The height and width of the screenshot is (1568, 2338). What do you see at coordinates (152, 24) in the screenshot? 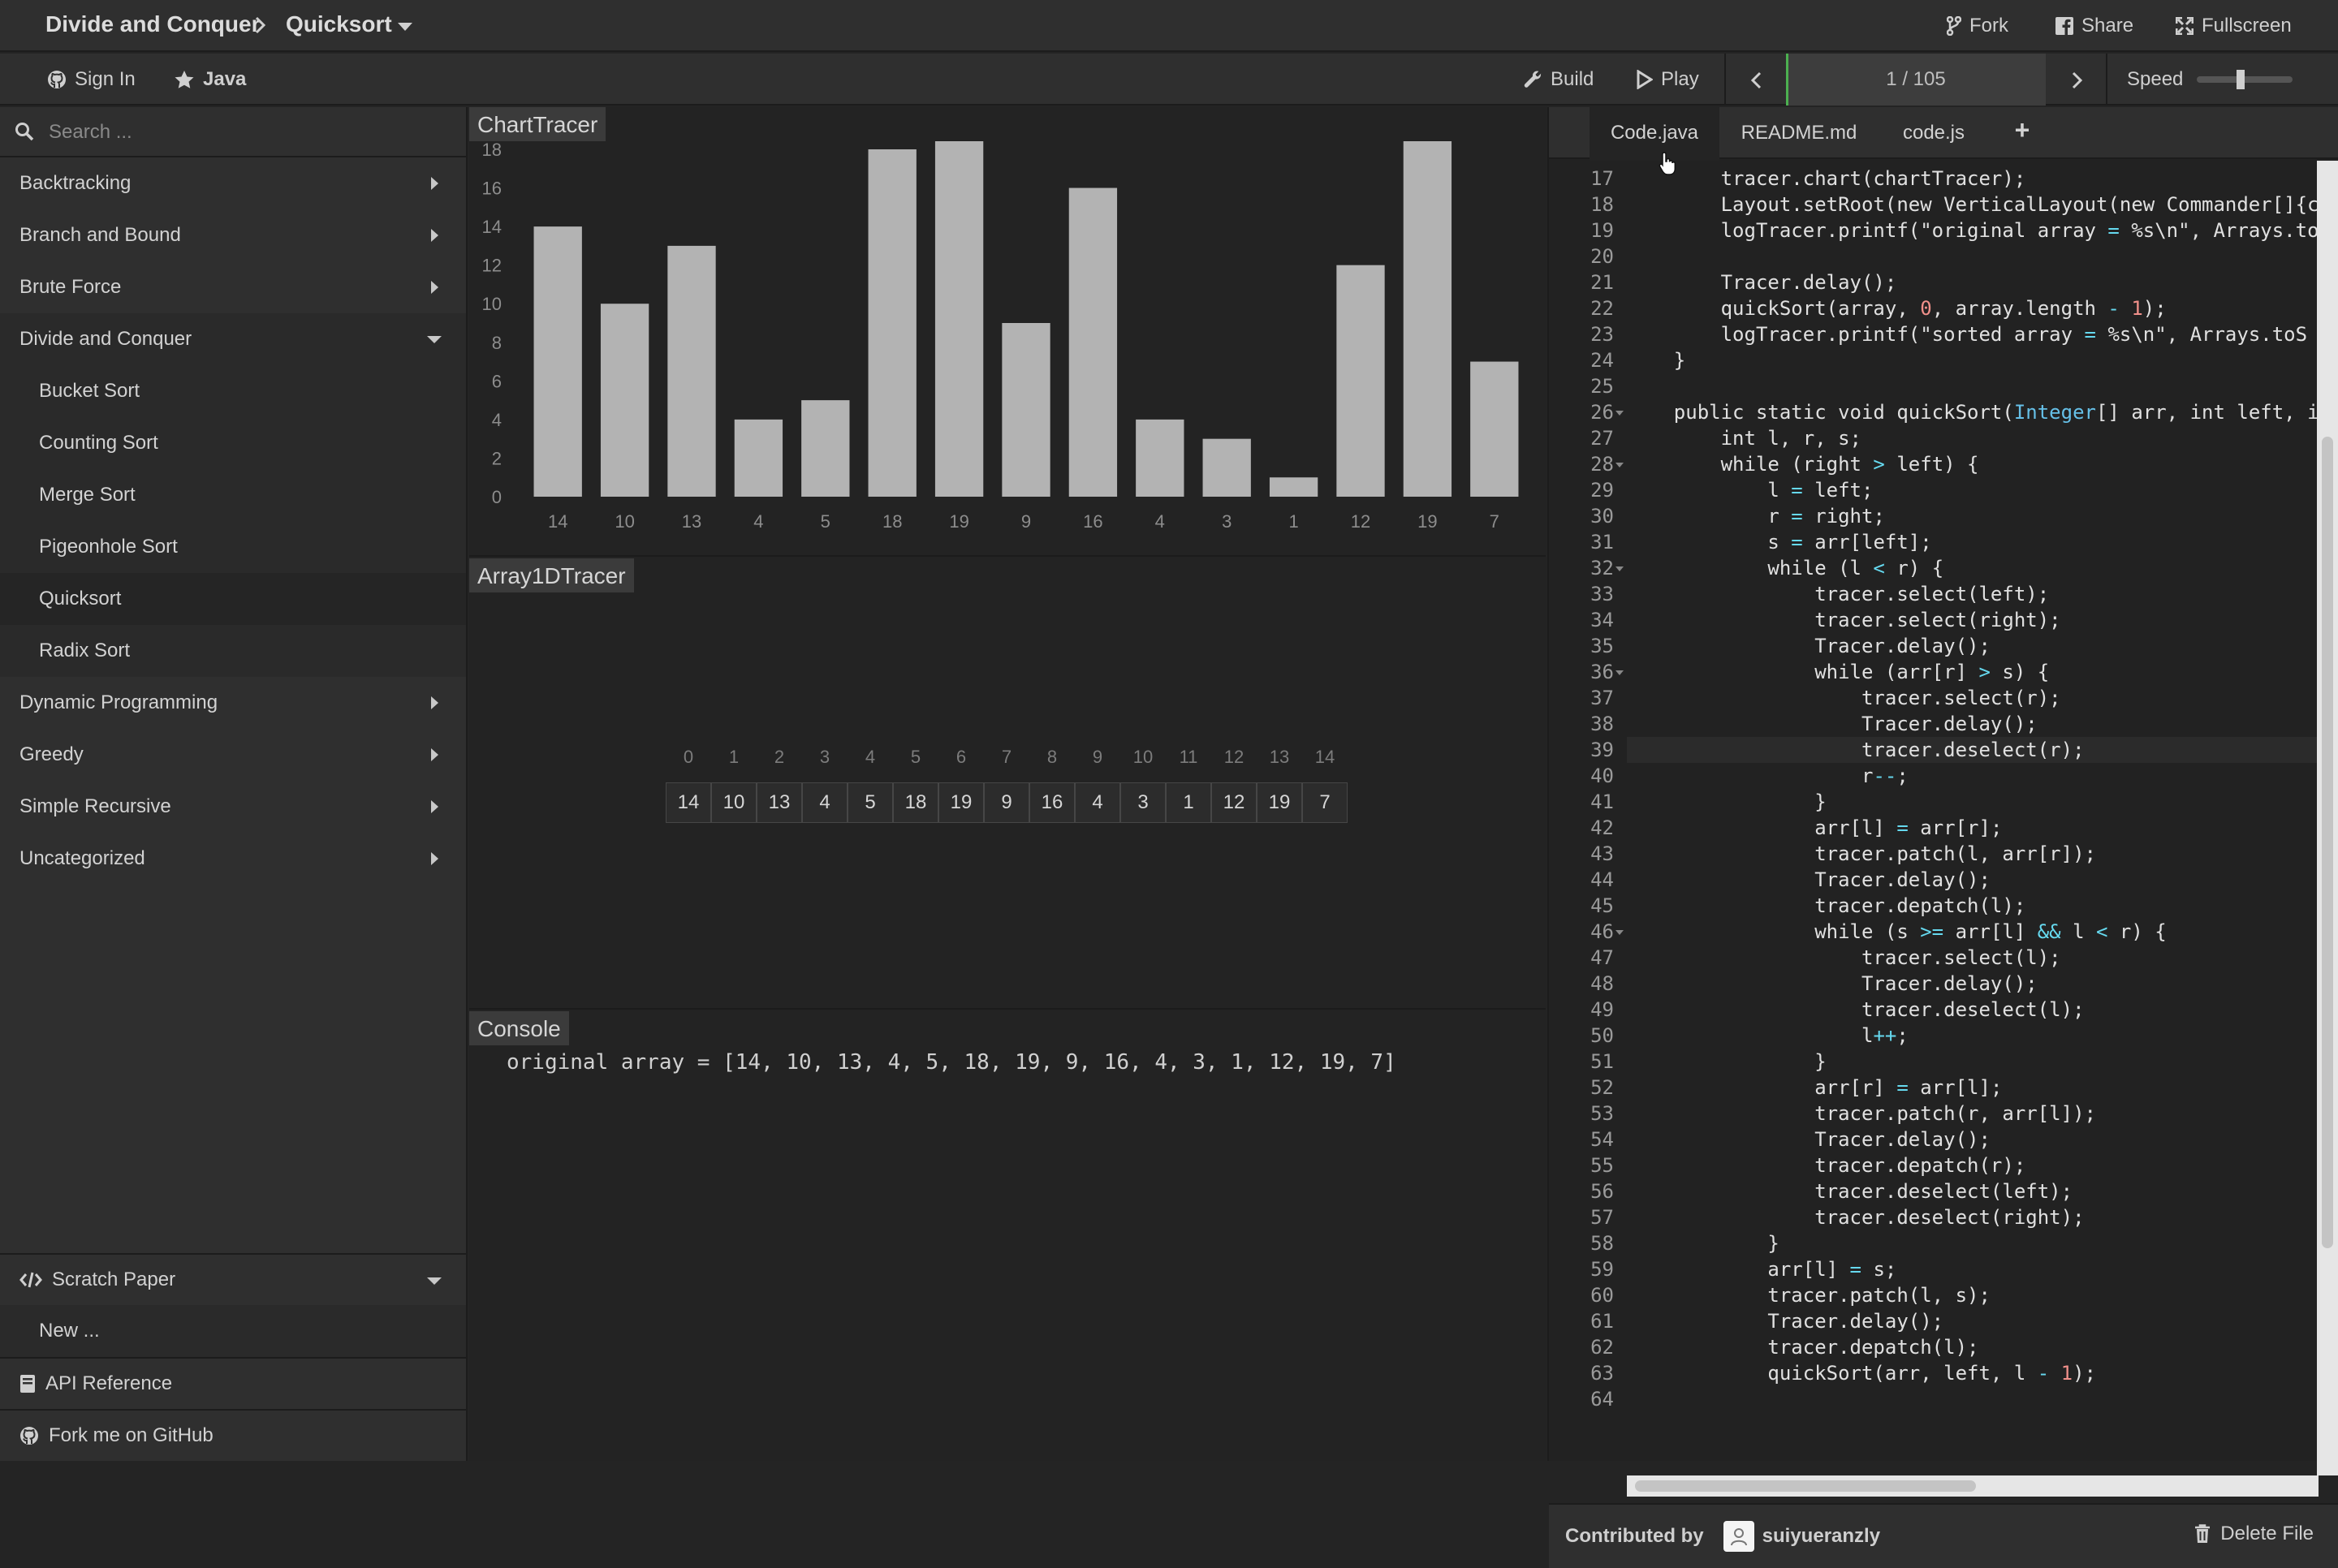
I see `breadcrumb-category: Divide and Conquer` at bounding box center [152, 24].